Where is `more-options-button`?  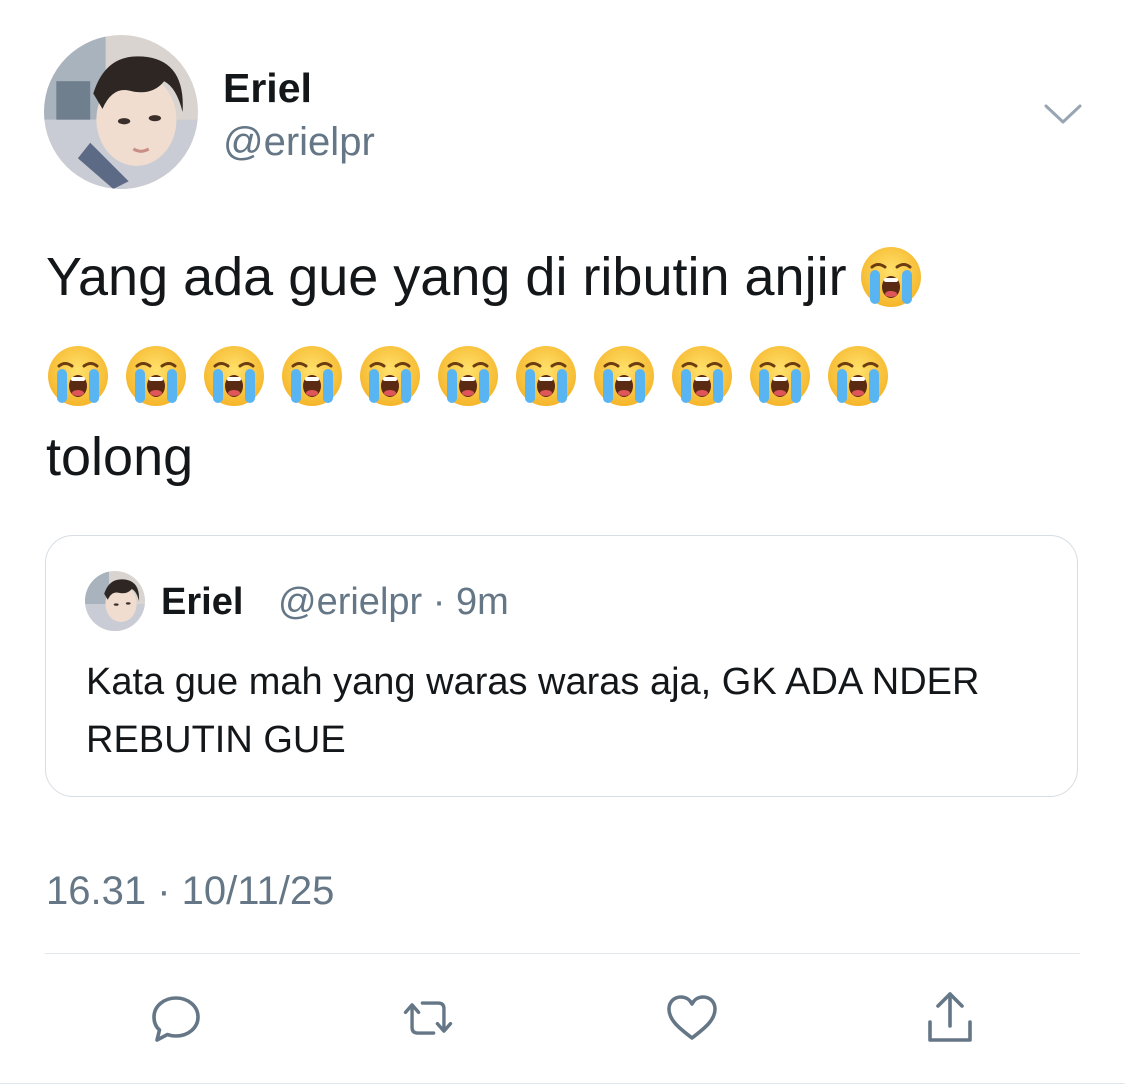 more-options-button is located at coordinates (1063, 114).